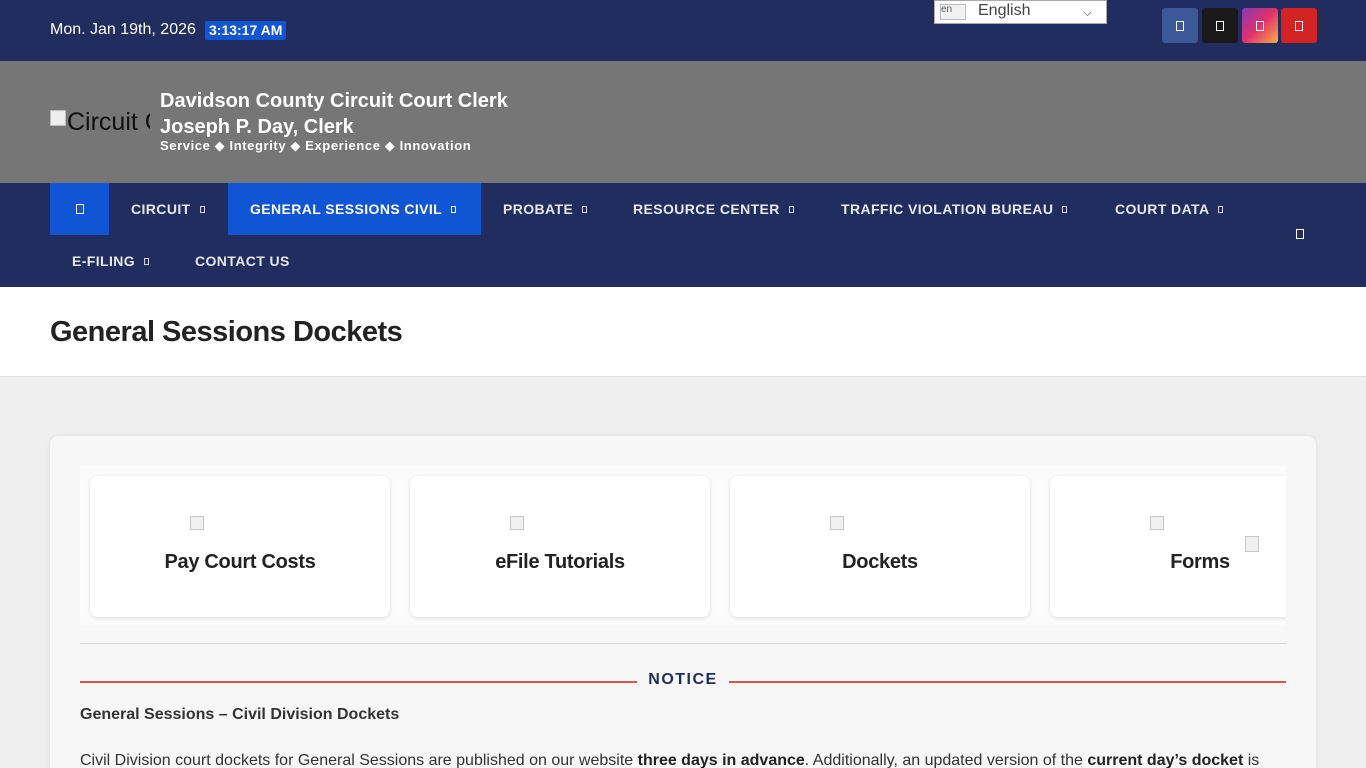 The width and height of the screenshot is (1366, 768). What do you see at coordinates (560, 562) in the screenshot?
I see `tile-label: eFile Tutorials` at bounding box center [560, 562].